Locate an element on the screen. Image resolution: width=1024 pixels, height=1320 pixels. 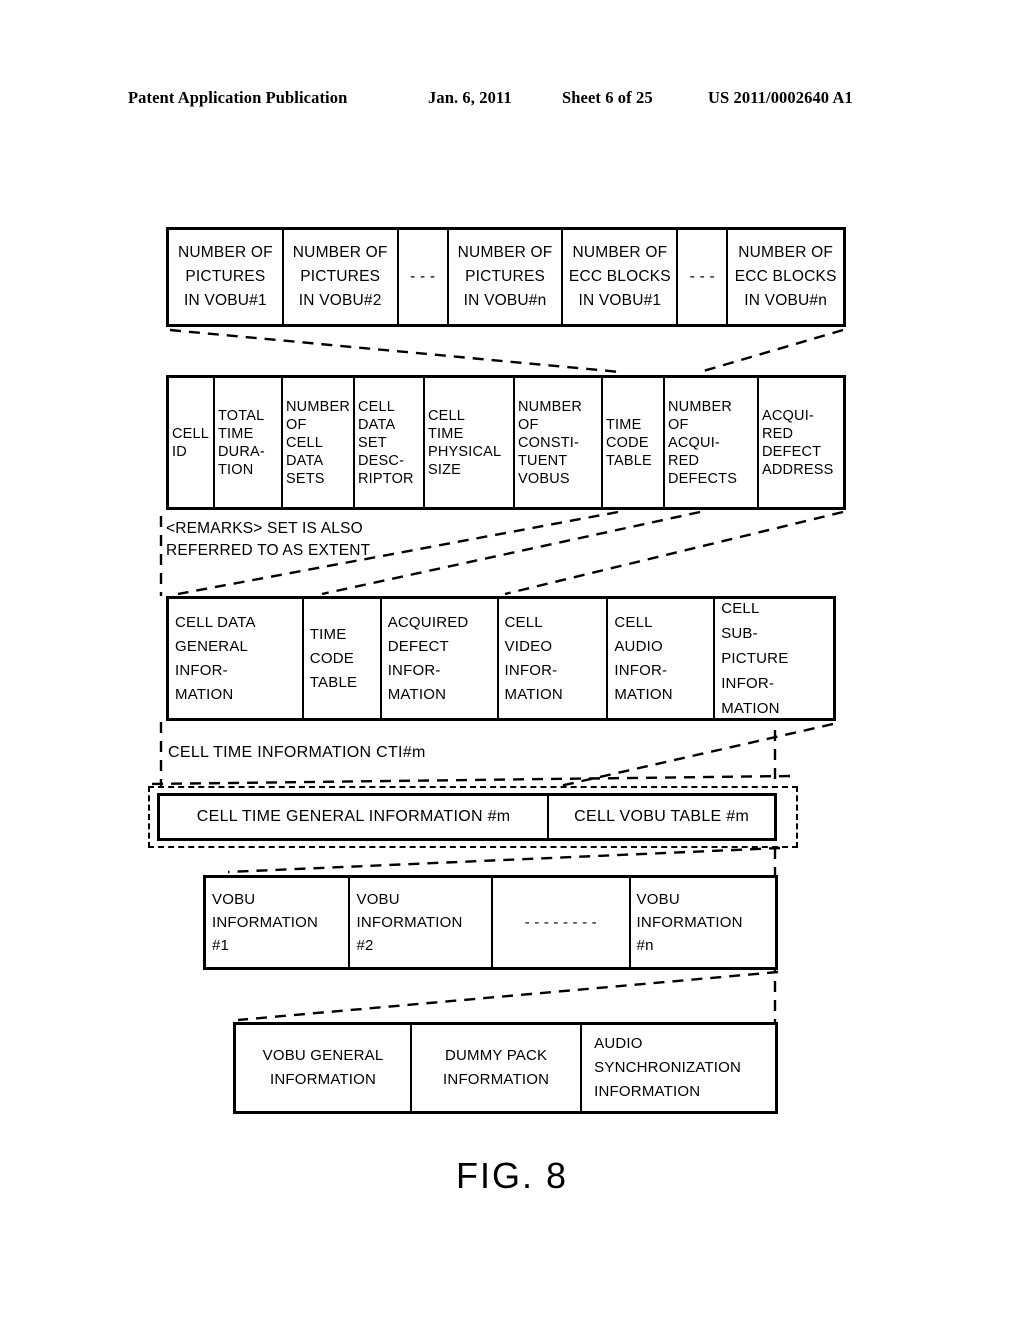
table-cell: VOBU INFORMATION #n is located at coordinates (702, 922).